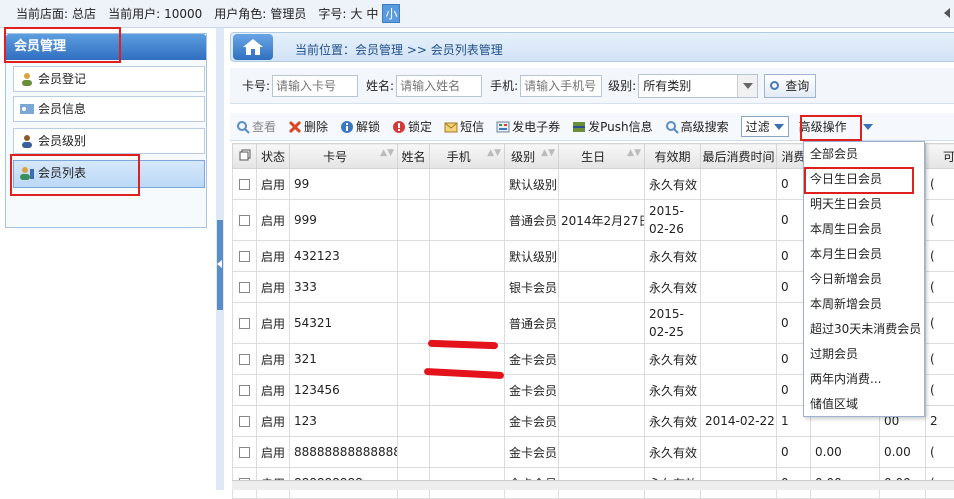  Describe the element at coordinates (356, 13) in the screenshot. I see `font-size-large: 大` at that location.